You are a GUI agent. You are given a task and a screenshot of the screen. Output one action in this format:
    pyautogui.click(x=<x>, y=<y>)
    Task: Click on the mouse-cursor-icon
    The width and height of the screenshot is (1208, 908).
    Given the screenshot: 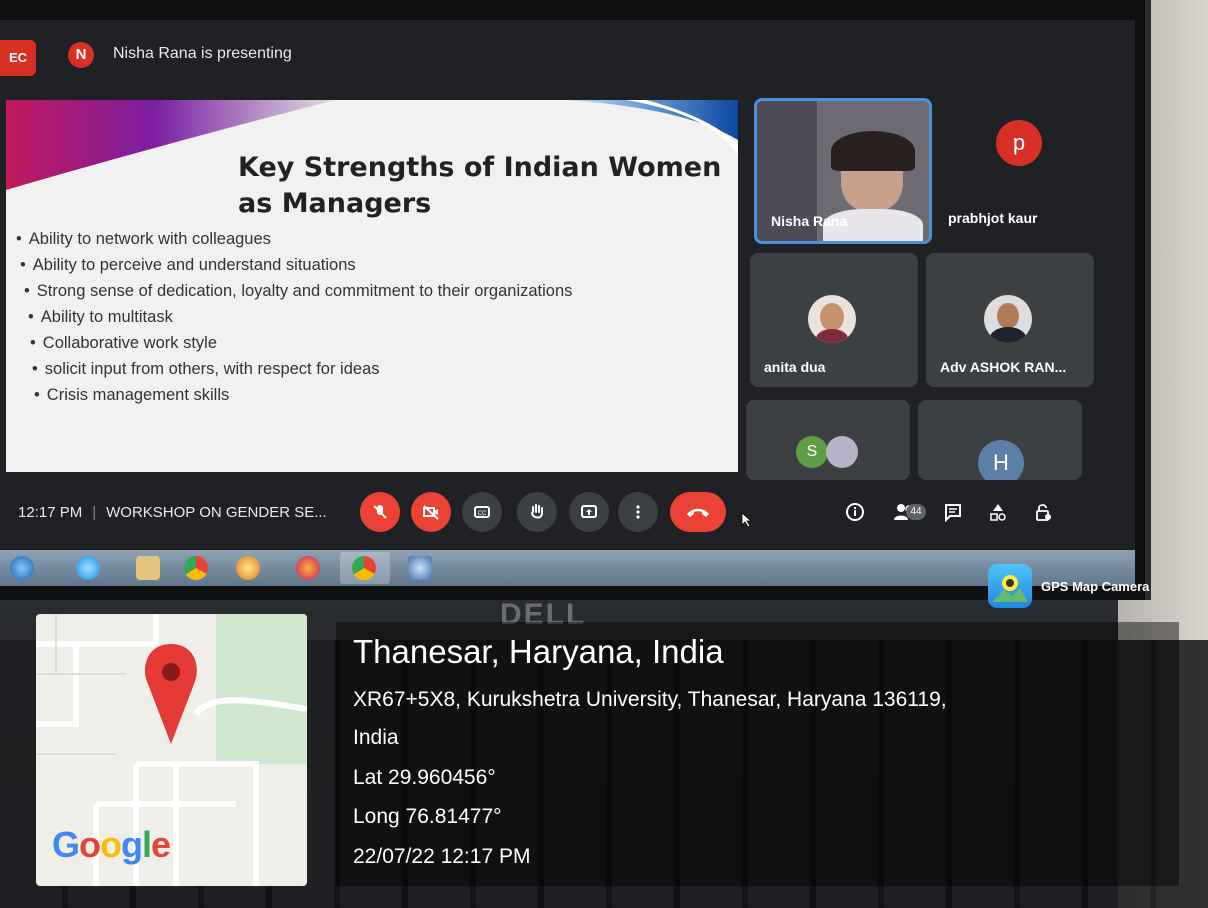 What is the action you would take?
    pyautogui.click(x=747, y=520)
    